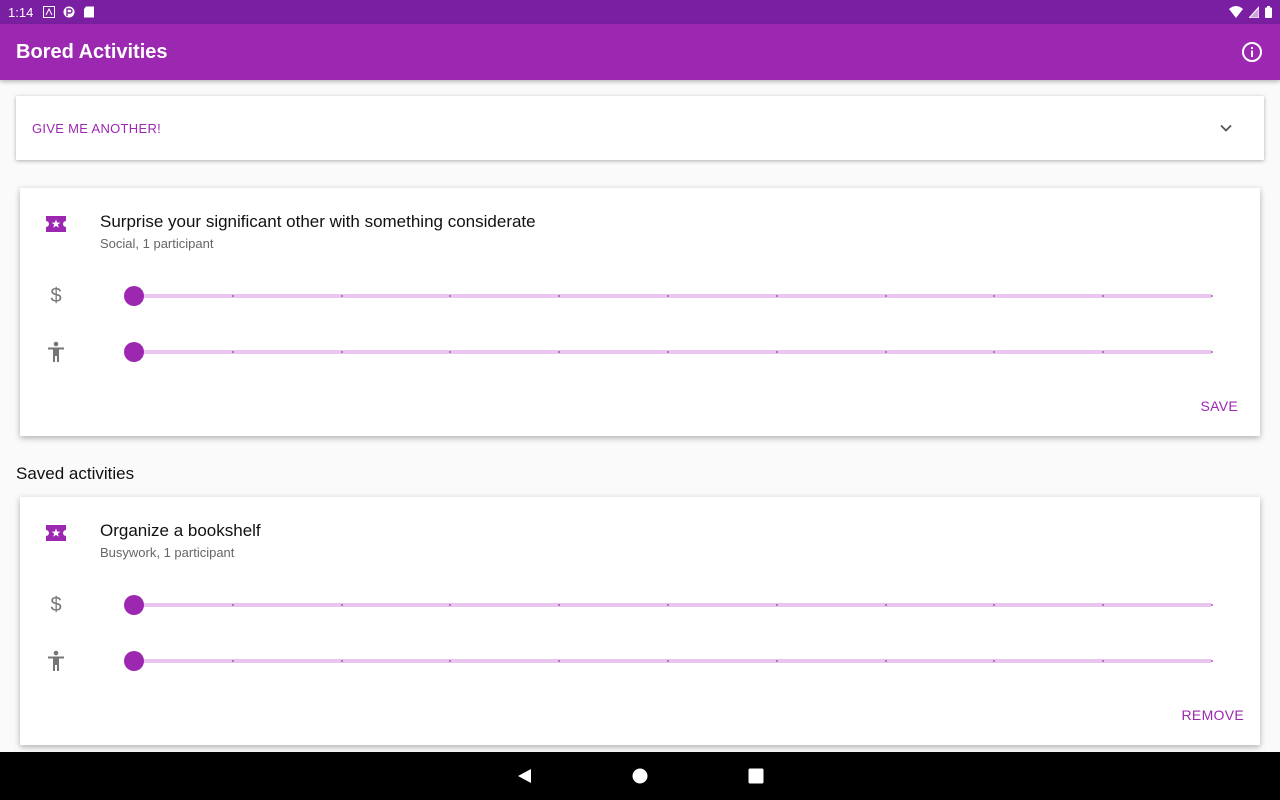 The width and height of the screenshot is (1280, 800). What do you see at coordinates (89, 12) in the screenshot?
I see `sd-card-icon` at bounding box center [89, 12].